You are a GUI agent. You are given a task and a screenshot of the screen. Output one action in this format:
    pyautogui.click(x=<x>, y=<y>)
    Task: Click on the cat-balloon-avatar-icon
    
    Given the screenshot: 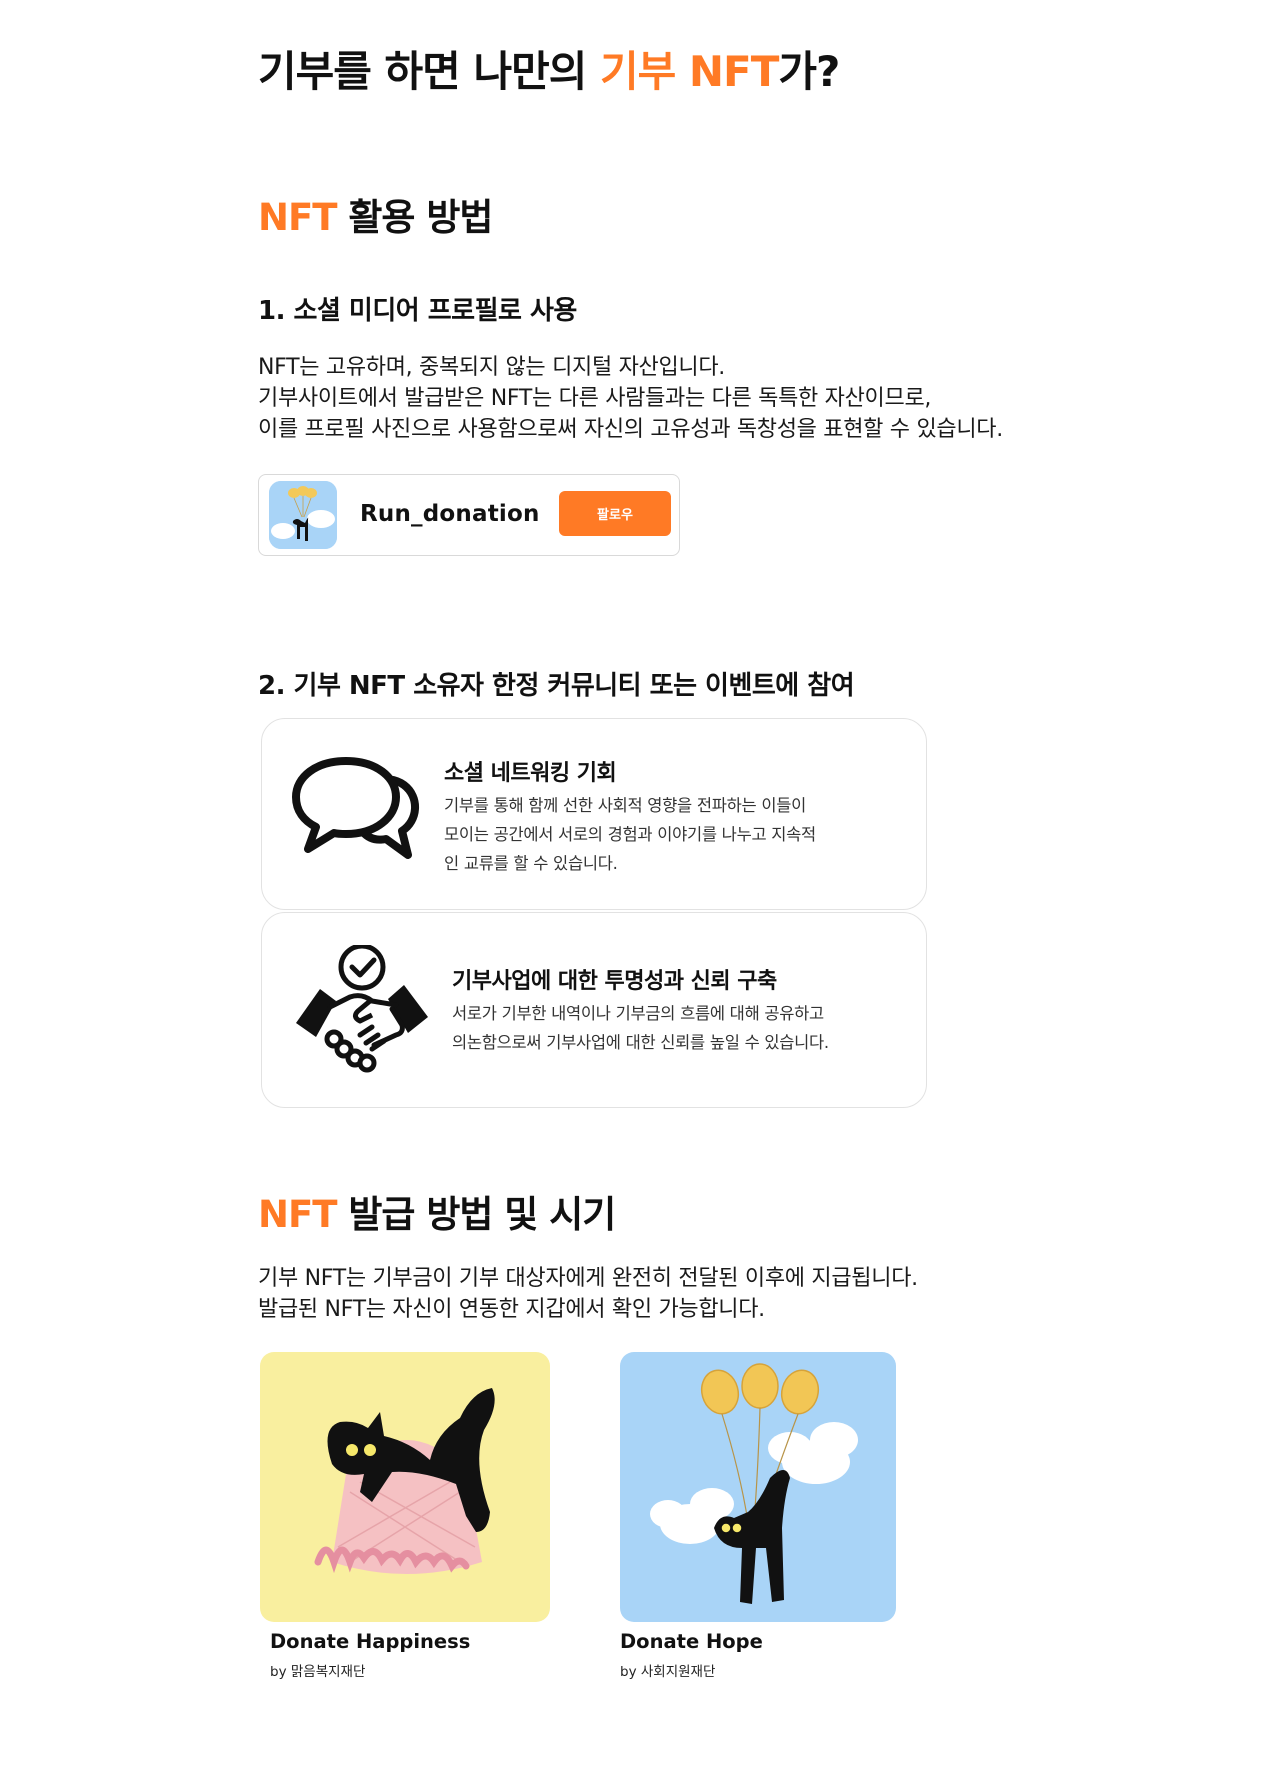 What is the action you would take?
    pyautogui.click(x=303, y=515)
    